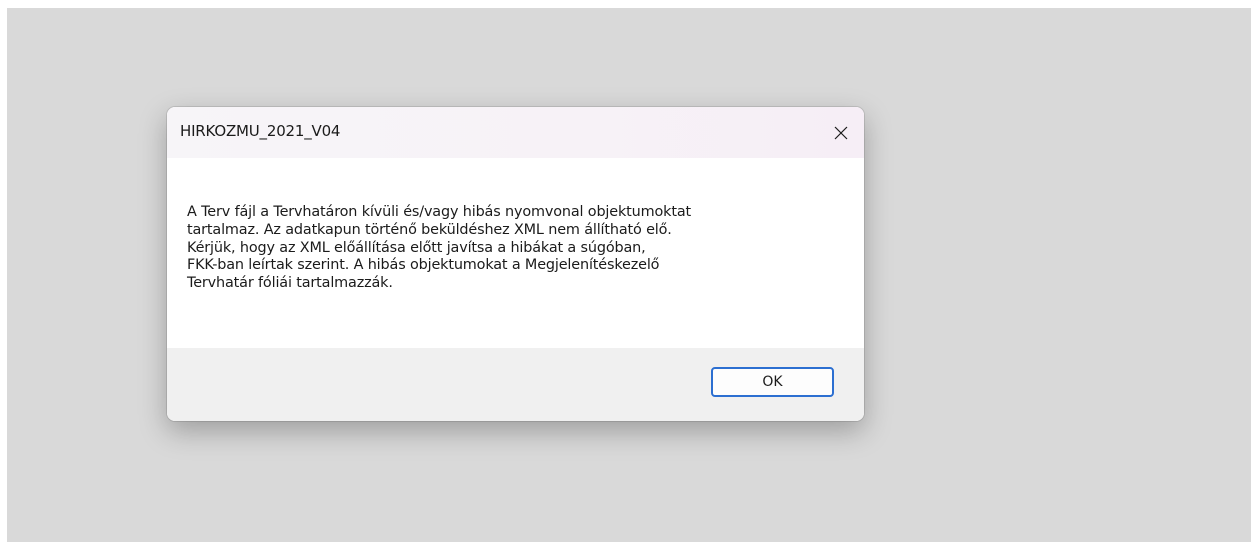  Describe the element at coordinates (515, 384) in the screenshot. I see `dialog-footer: OK` at that location.